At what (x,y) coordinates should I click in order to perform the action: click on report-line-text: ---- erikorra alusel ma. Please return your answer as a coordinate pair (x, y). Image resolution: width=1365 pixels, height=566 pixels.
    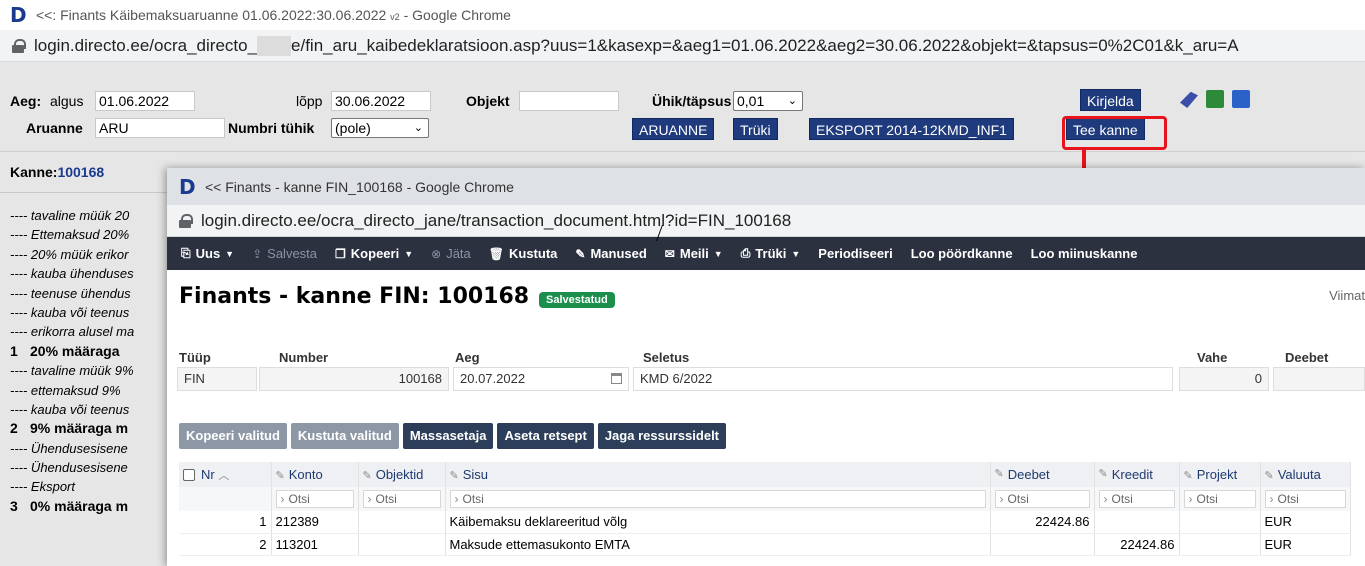
    Looking at the image, I should click on (72, 332).